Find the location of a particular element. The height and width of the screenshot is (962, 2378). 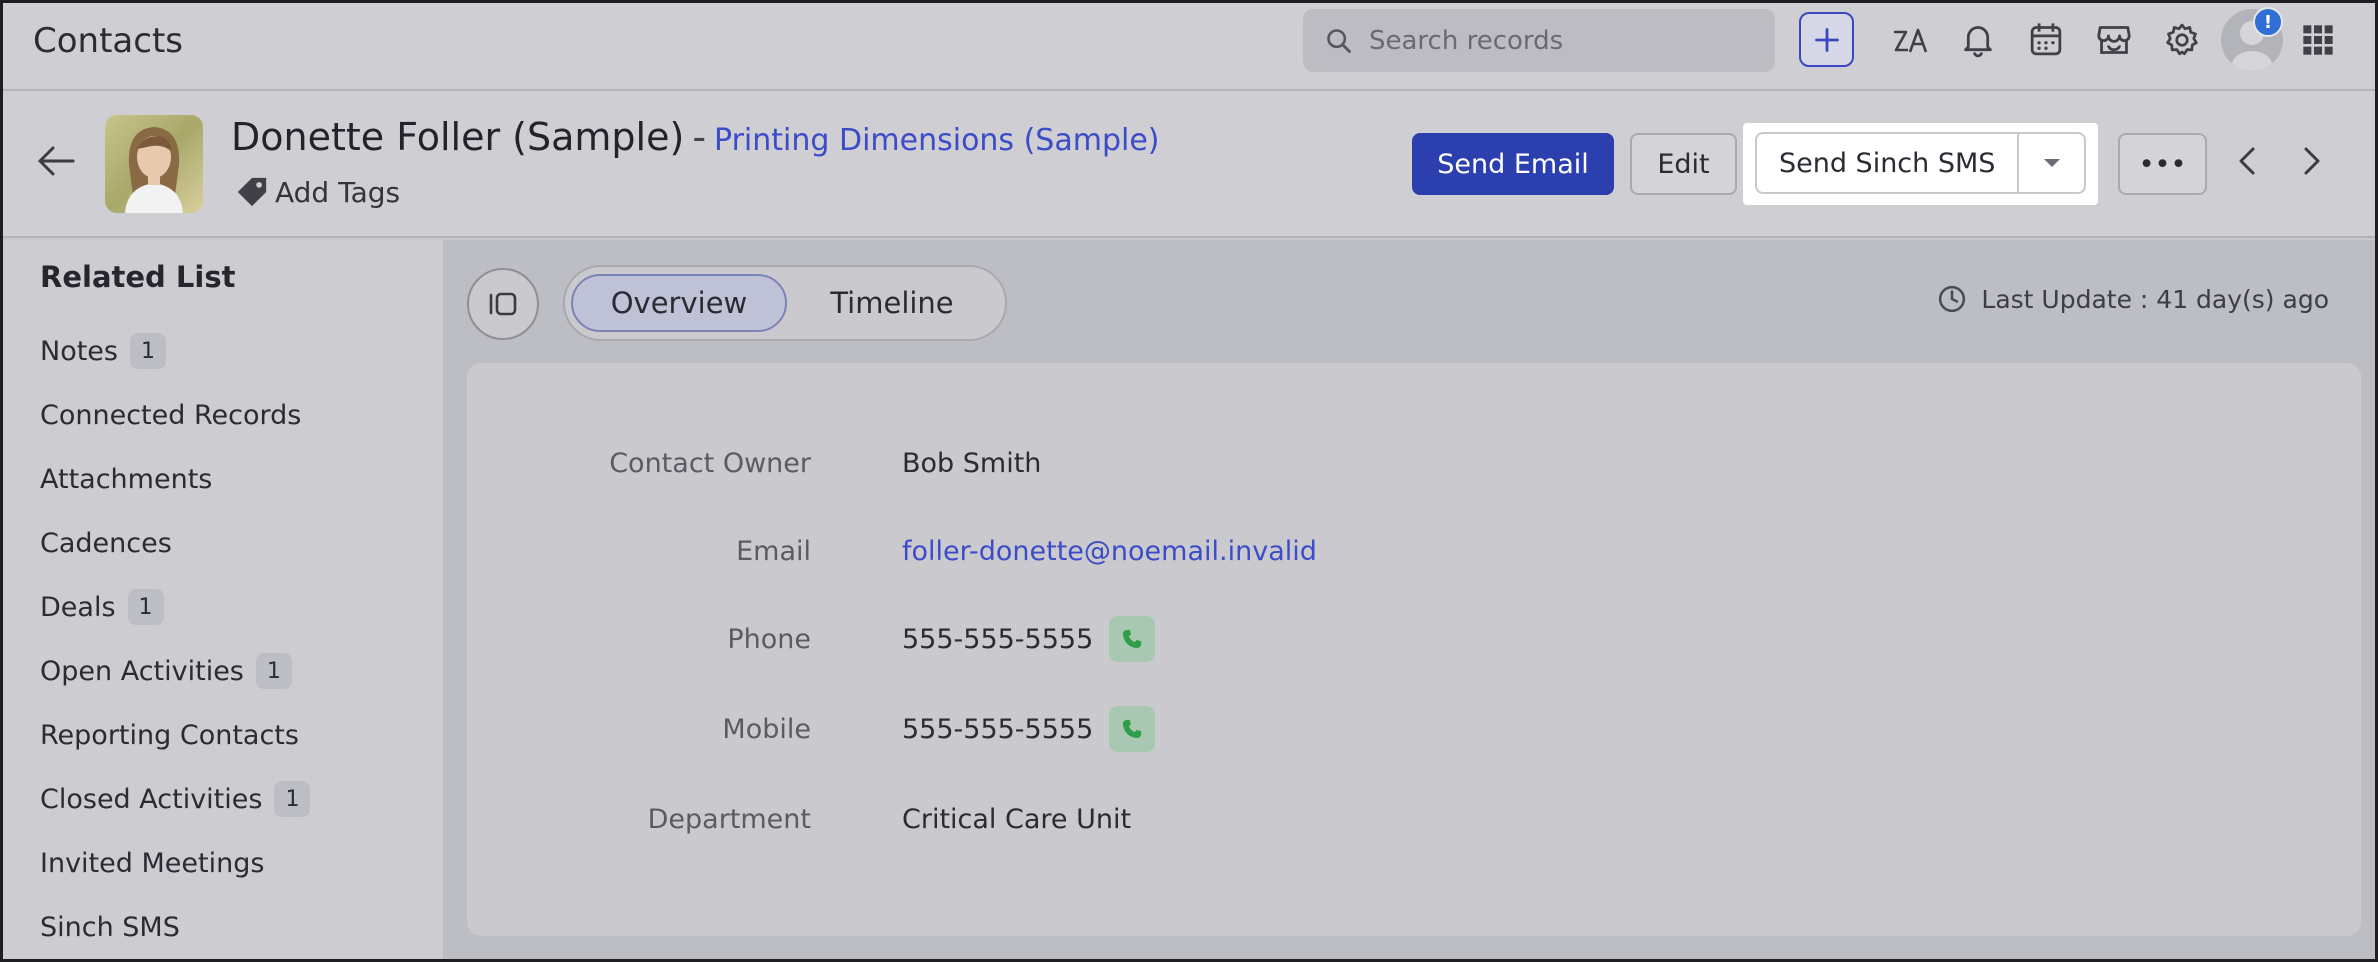

top-bar: Contacts Search records ! is located at coordinates (1189, 47).